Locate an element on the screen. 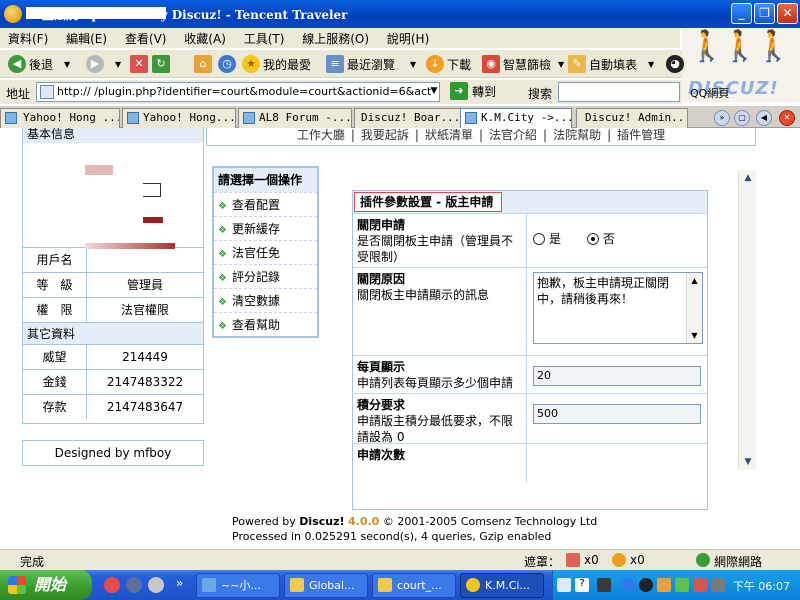  op-view-help: ❖ 查看幫助 is located at coordinates (265, 324).